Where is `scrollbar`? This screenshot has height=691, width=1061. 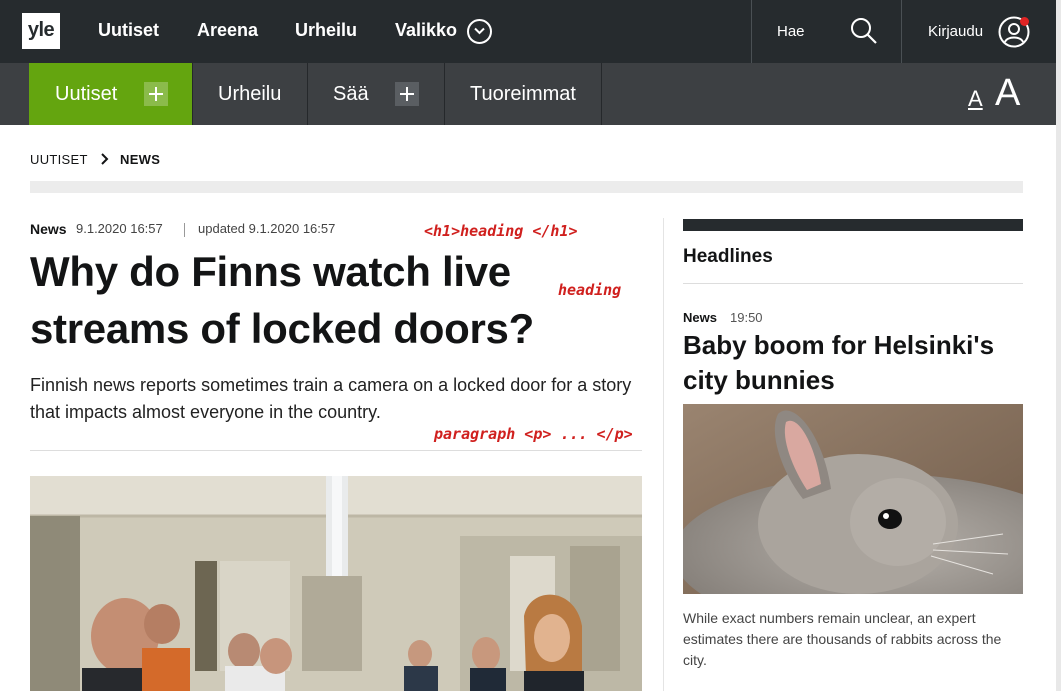 scrollbar is located at coordinates (1058, 345).